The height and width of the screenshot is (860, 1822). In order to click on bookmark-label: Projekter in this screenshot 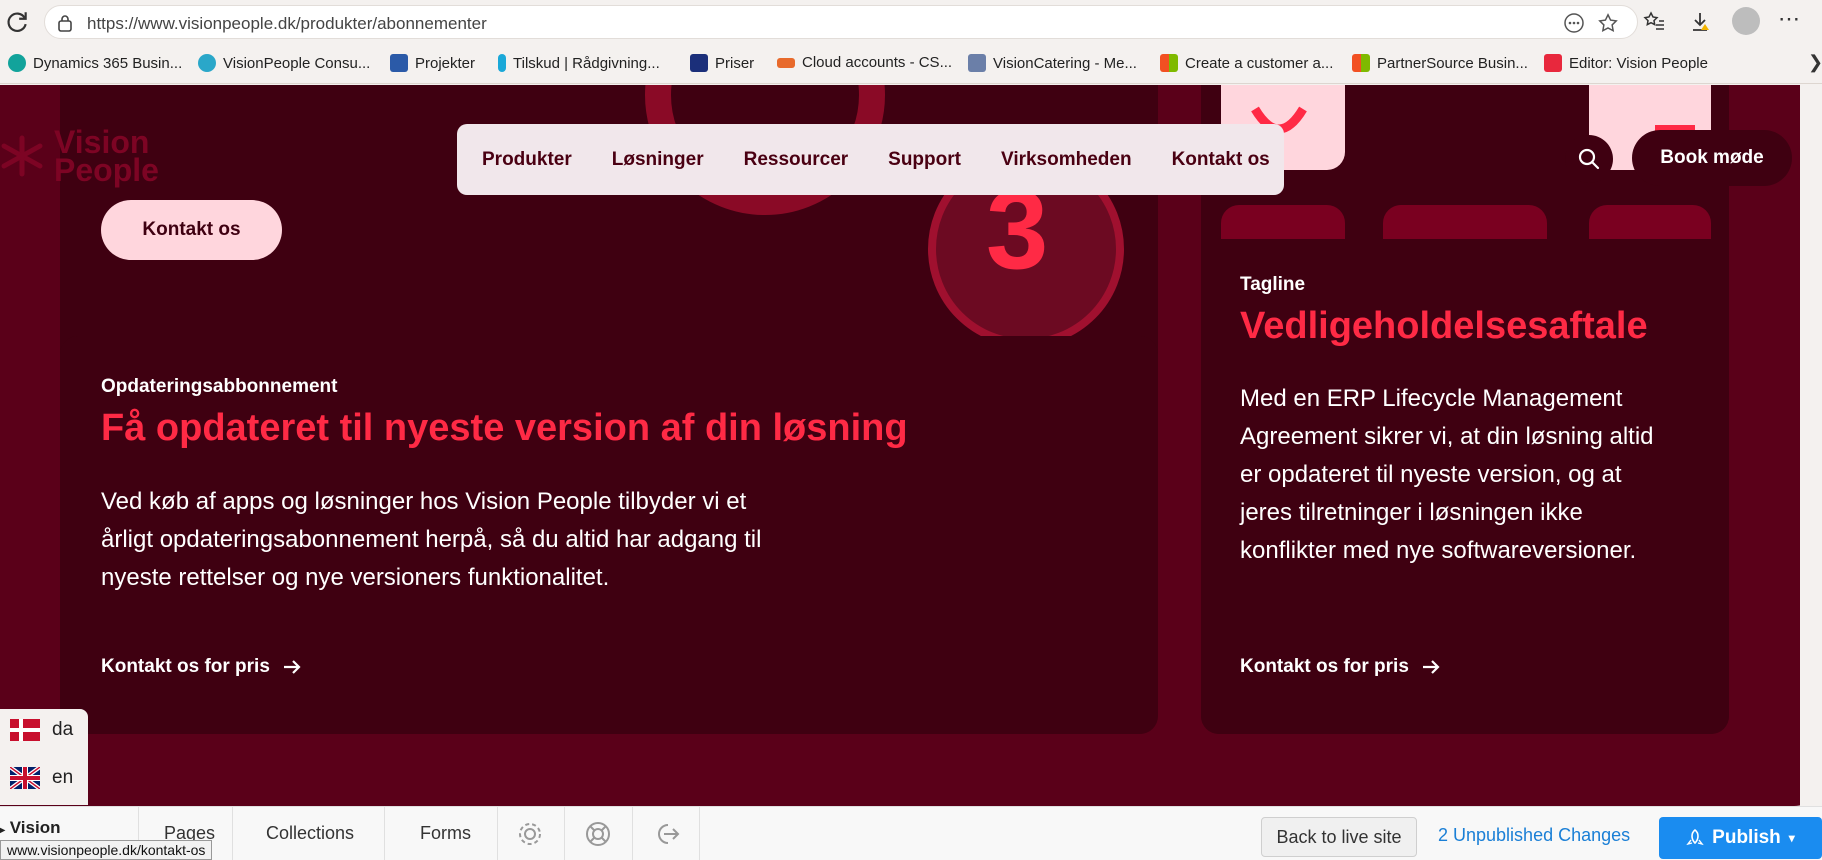, I will do `click(445, 63)`.